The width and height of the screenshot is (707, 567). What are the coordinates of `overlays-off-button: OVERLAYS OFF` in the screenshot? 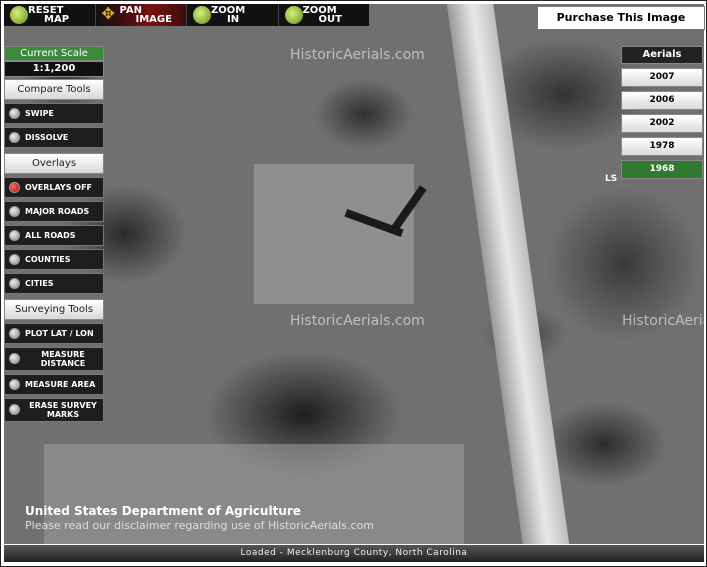 It's located at (54, 187).